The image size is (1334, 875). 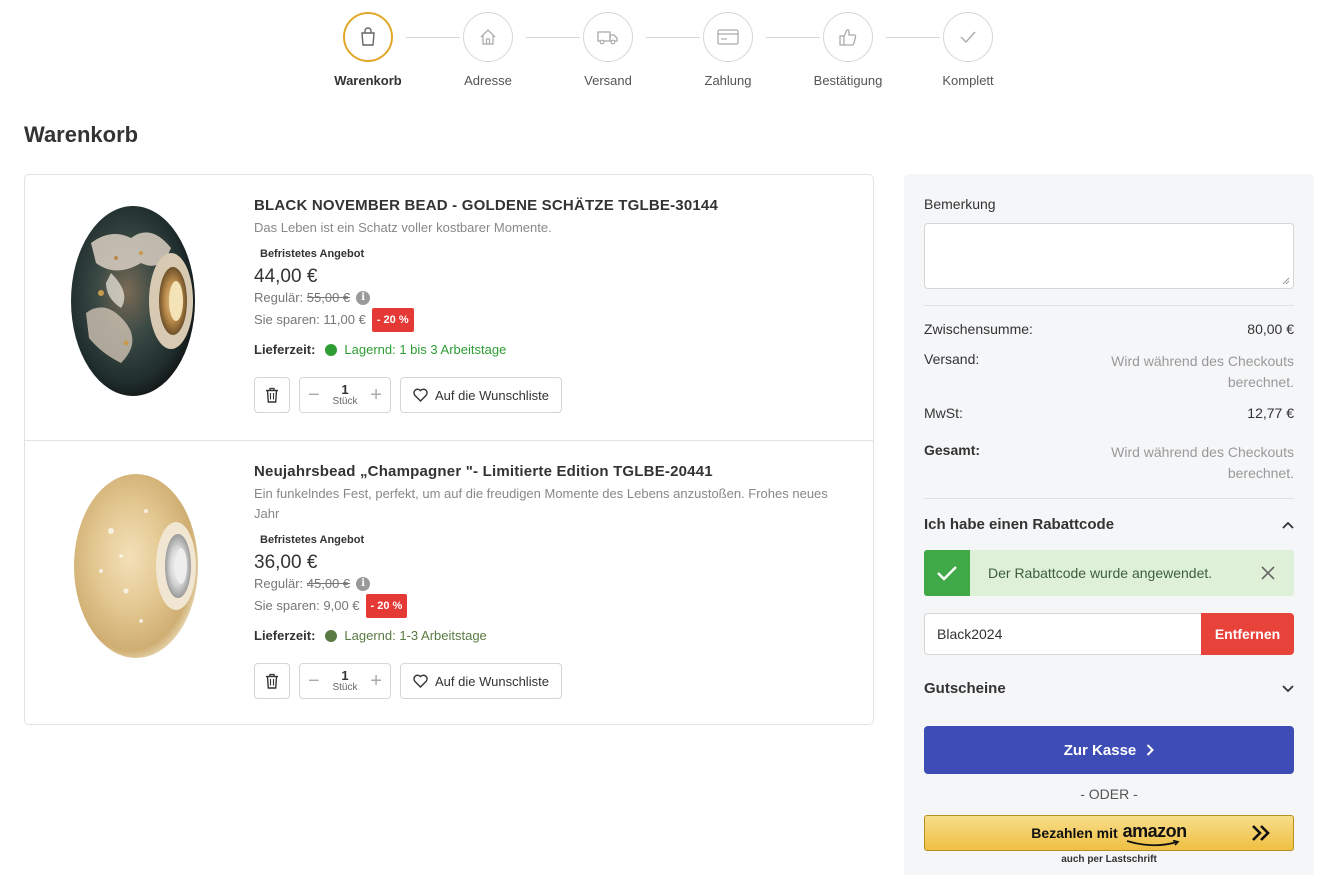 I want to click on savings-label: Sie sparen:, so click(x=287, y=605).